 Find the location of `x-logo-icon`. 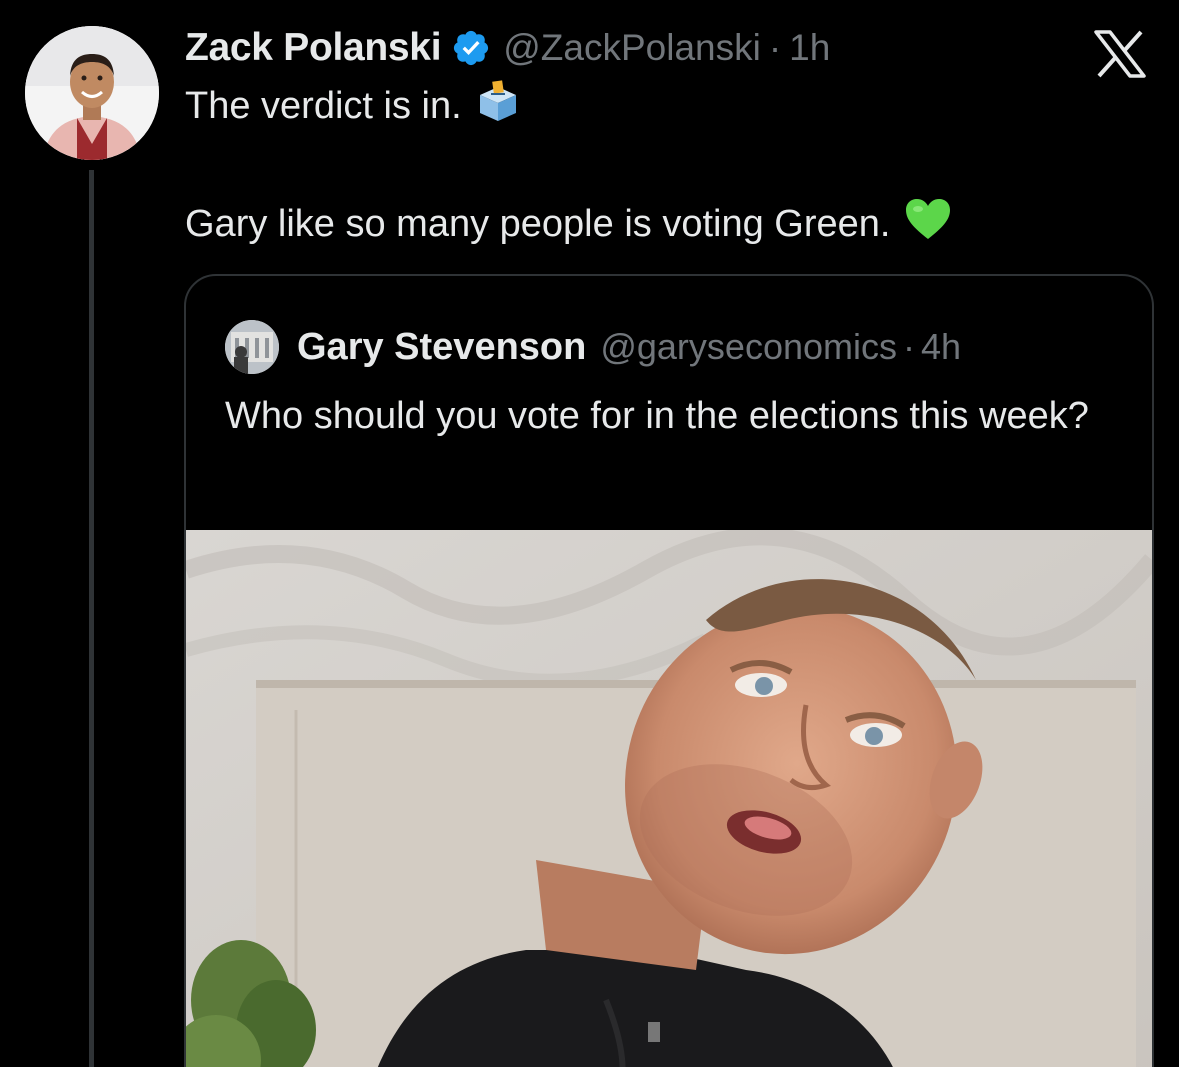

x-logo-icon is located at coordinates (1120, 54).